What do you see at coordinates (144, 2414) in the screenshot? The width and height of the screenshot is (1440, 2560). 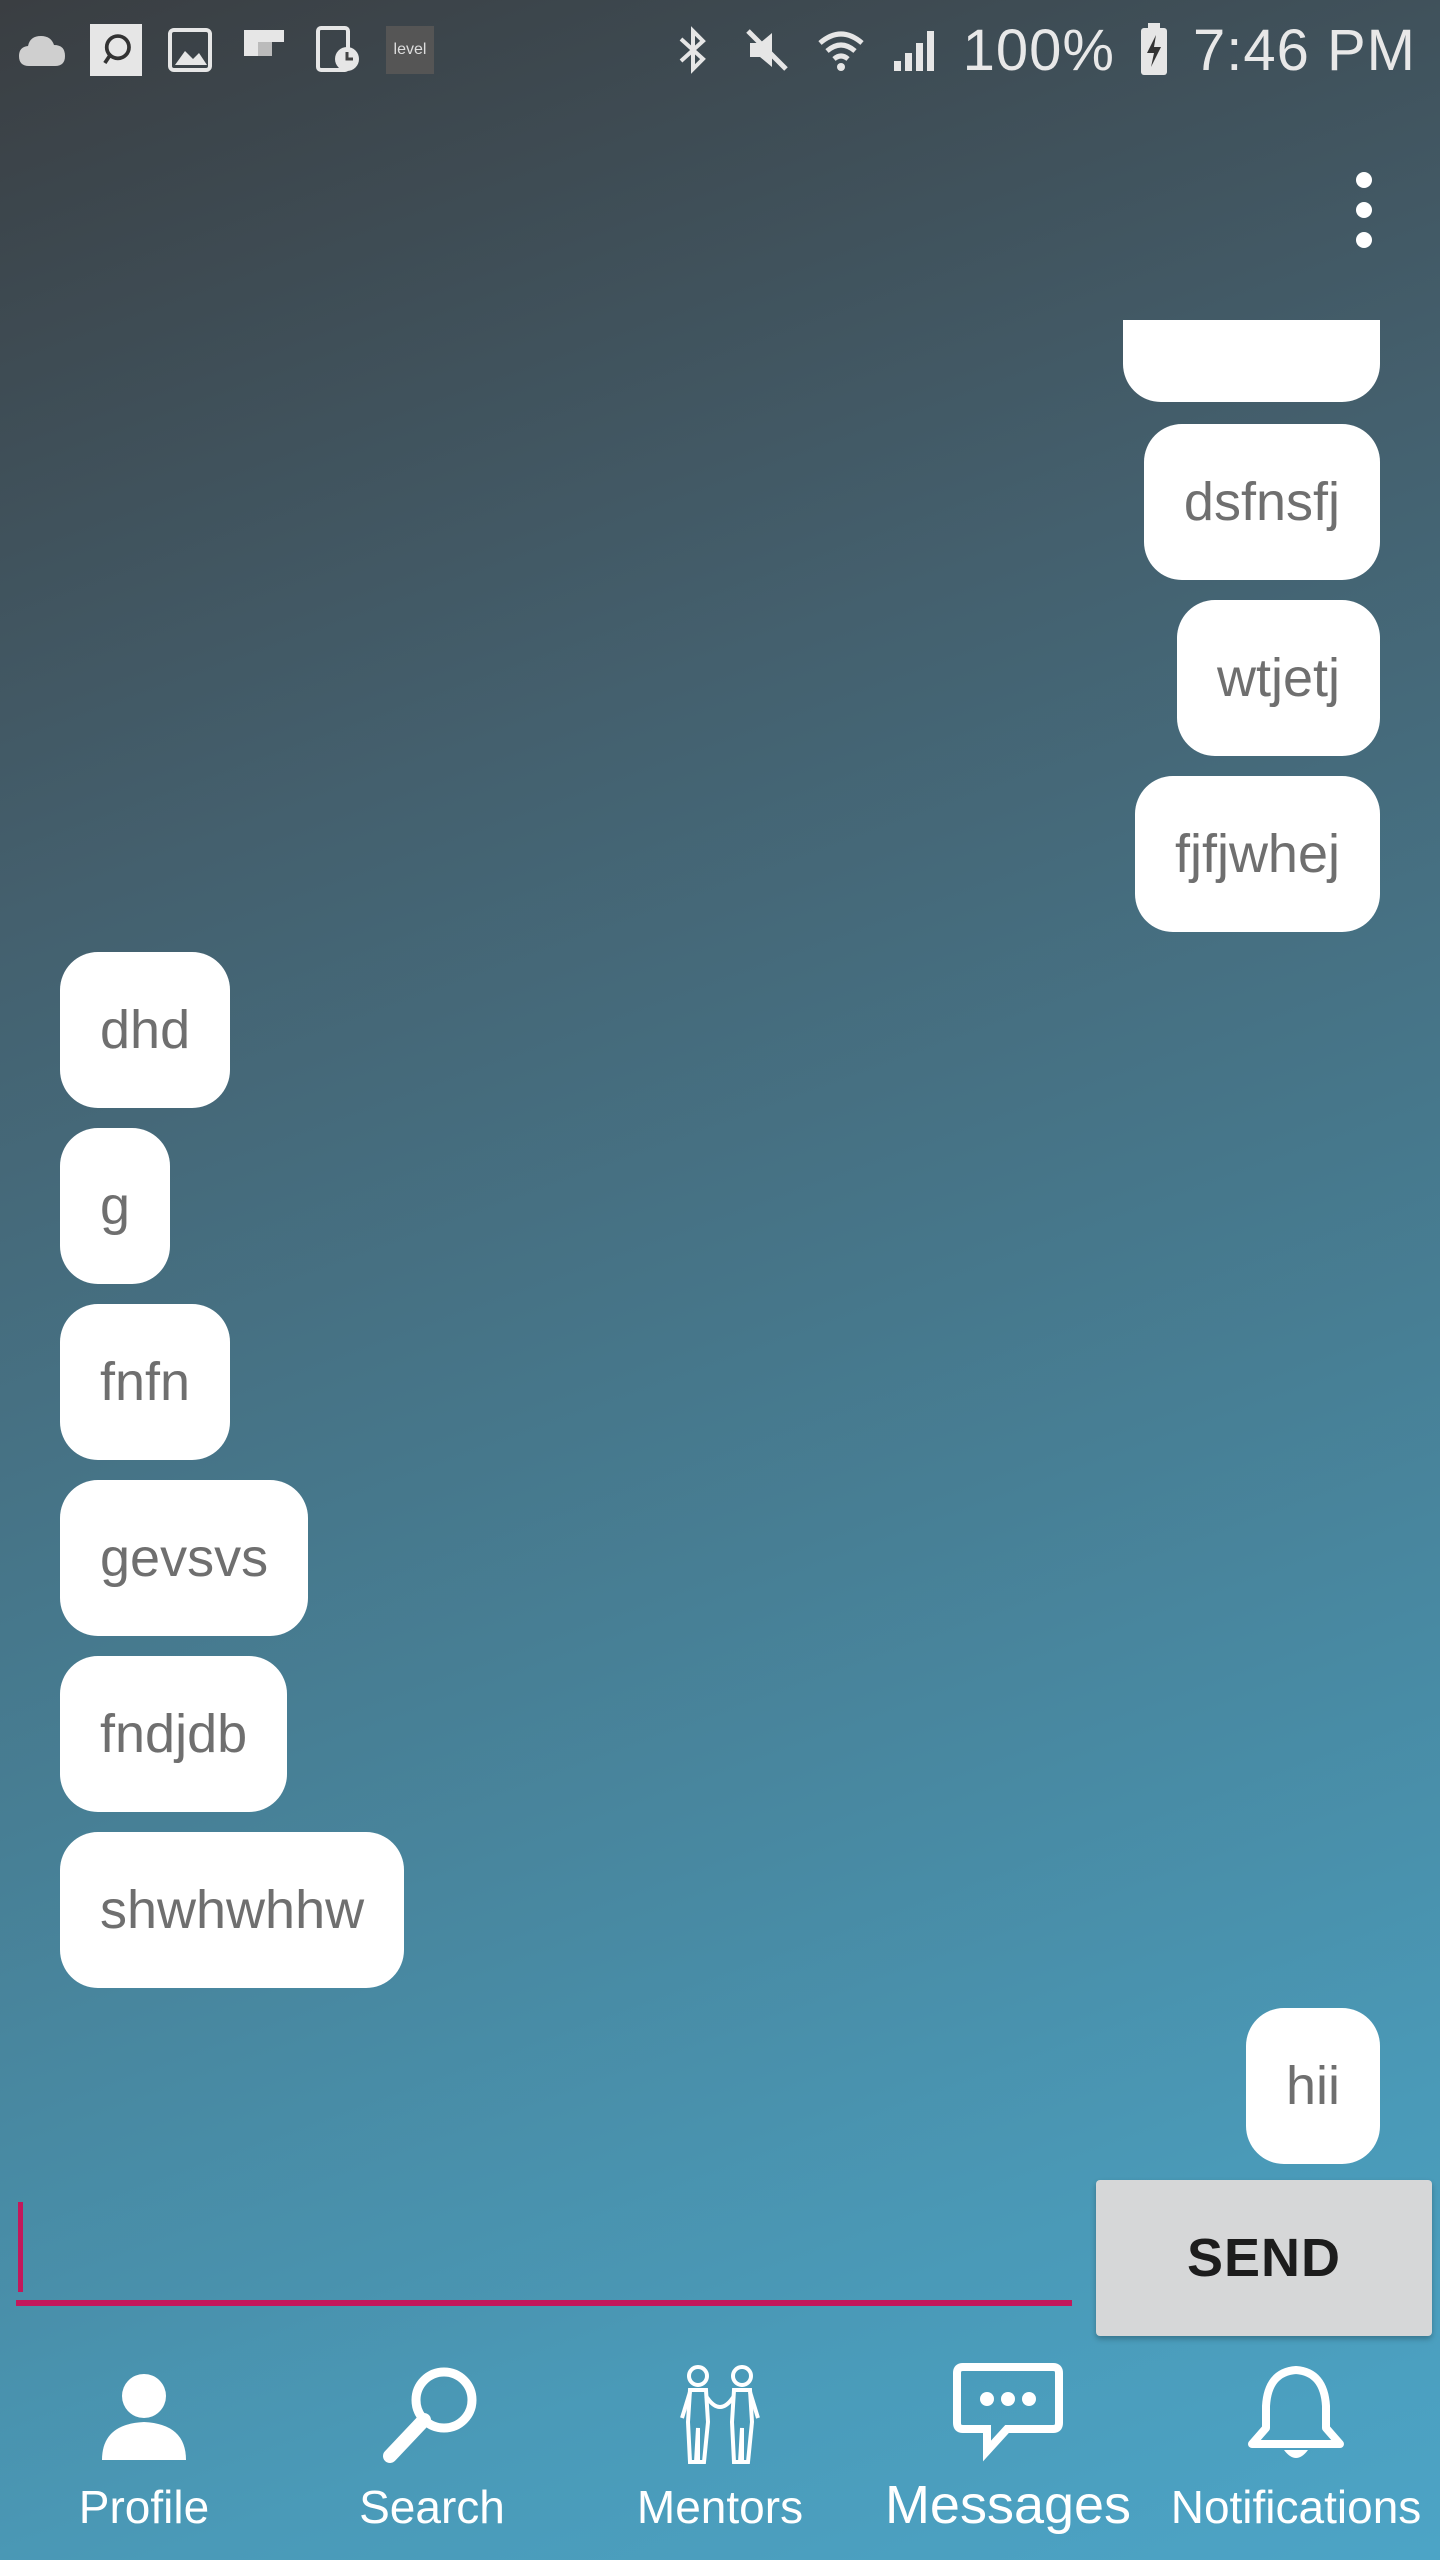 I see `person-icon` at bounding box center [144, 2414].